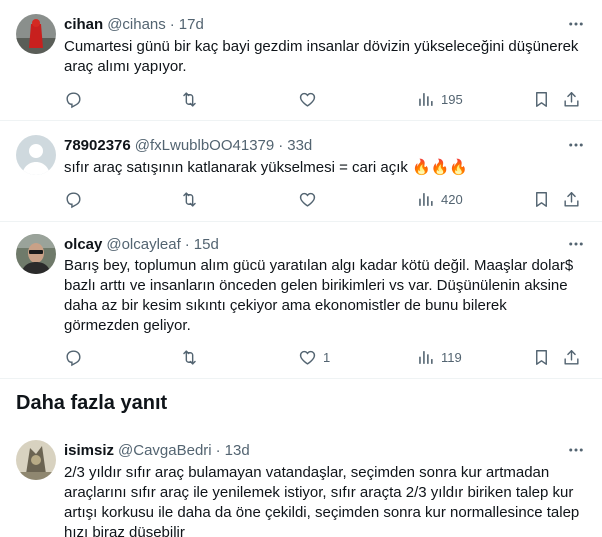 This screenshot has height=537, width=602. What do you see at coordinates (440, 167) in the screenshot?
I see `fire-emoji: 🔥🔥🔥` at bounding box center [440, 167].